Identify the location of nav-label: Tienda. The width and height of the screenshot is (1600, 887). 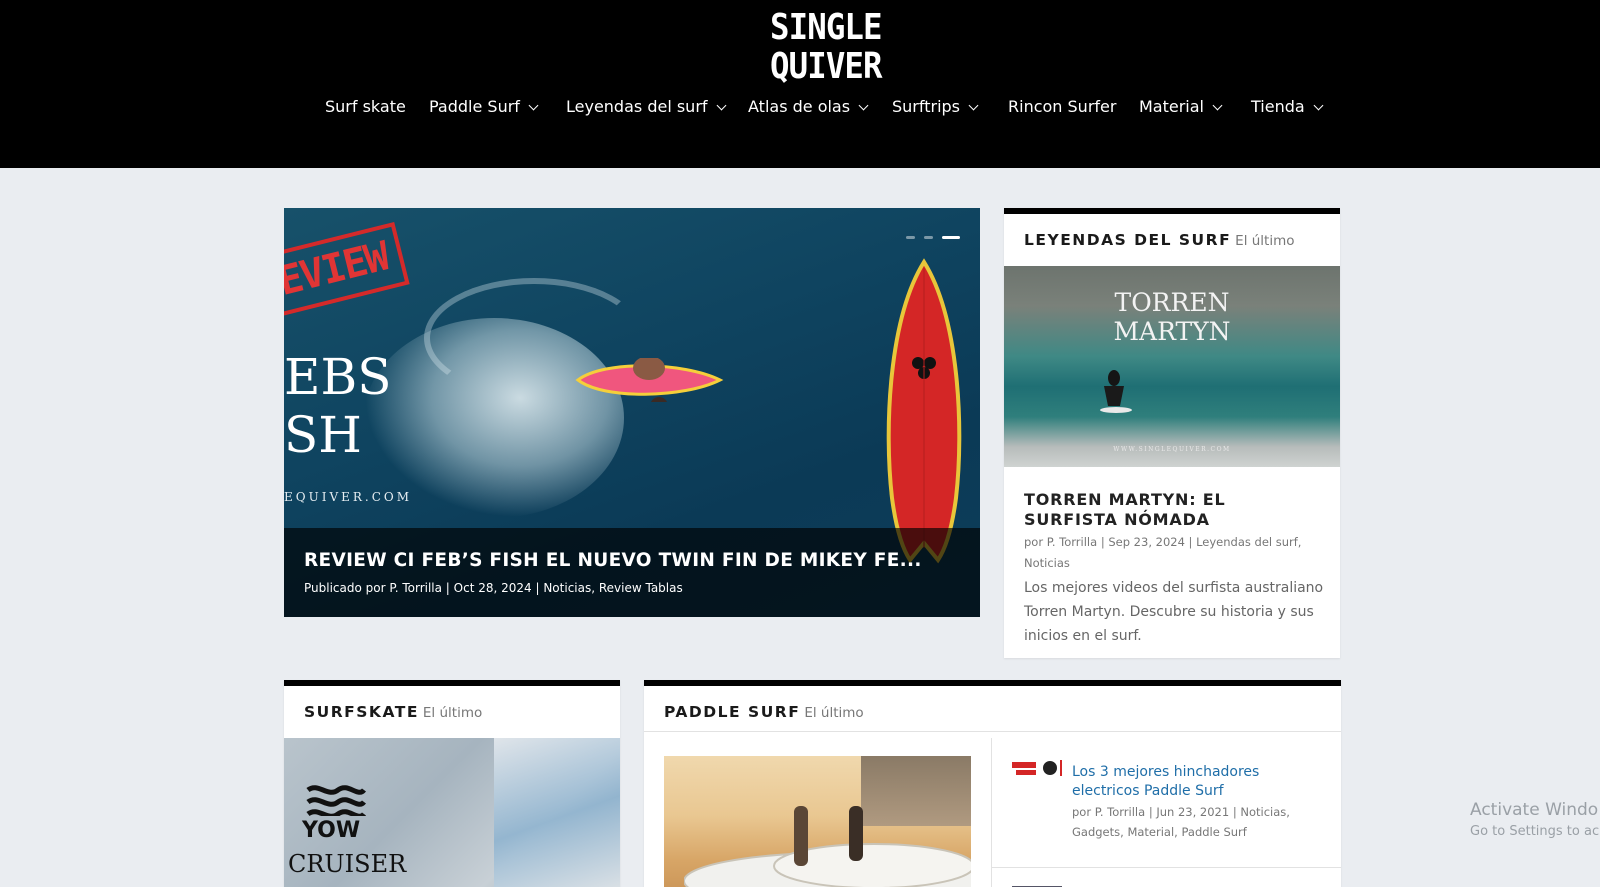
(1278, 106).